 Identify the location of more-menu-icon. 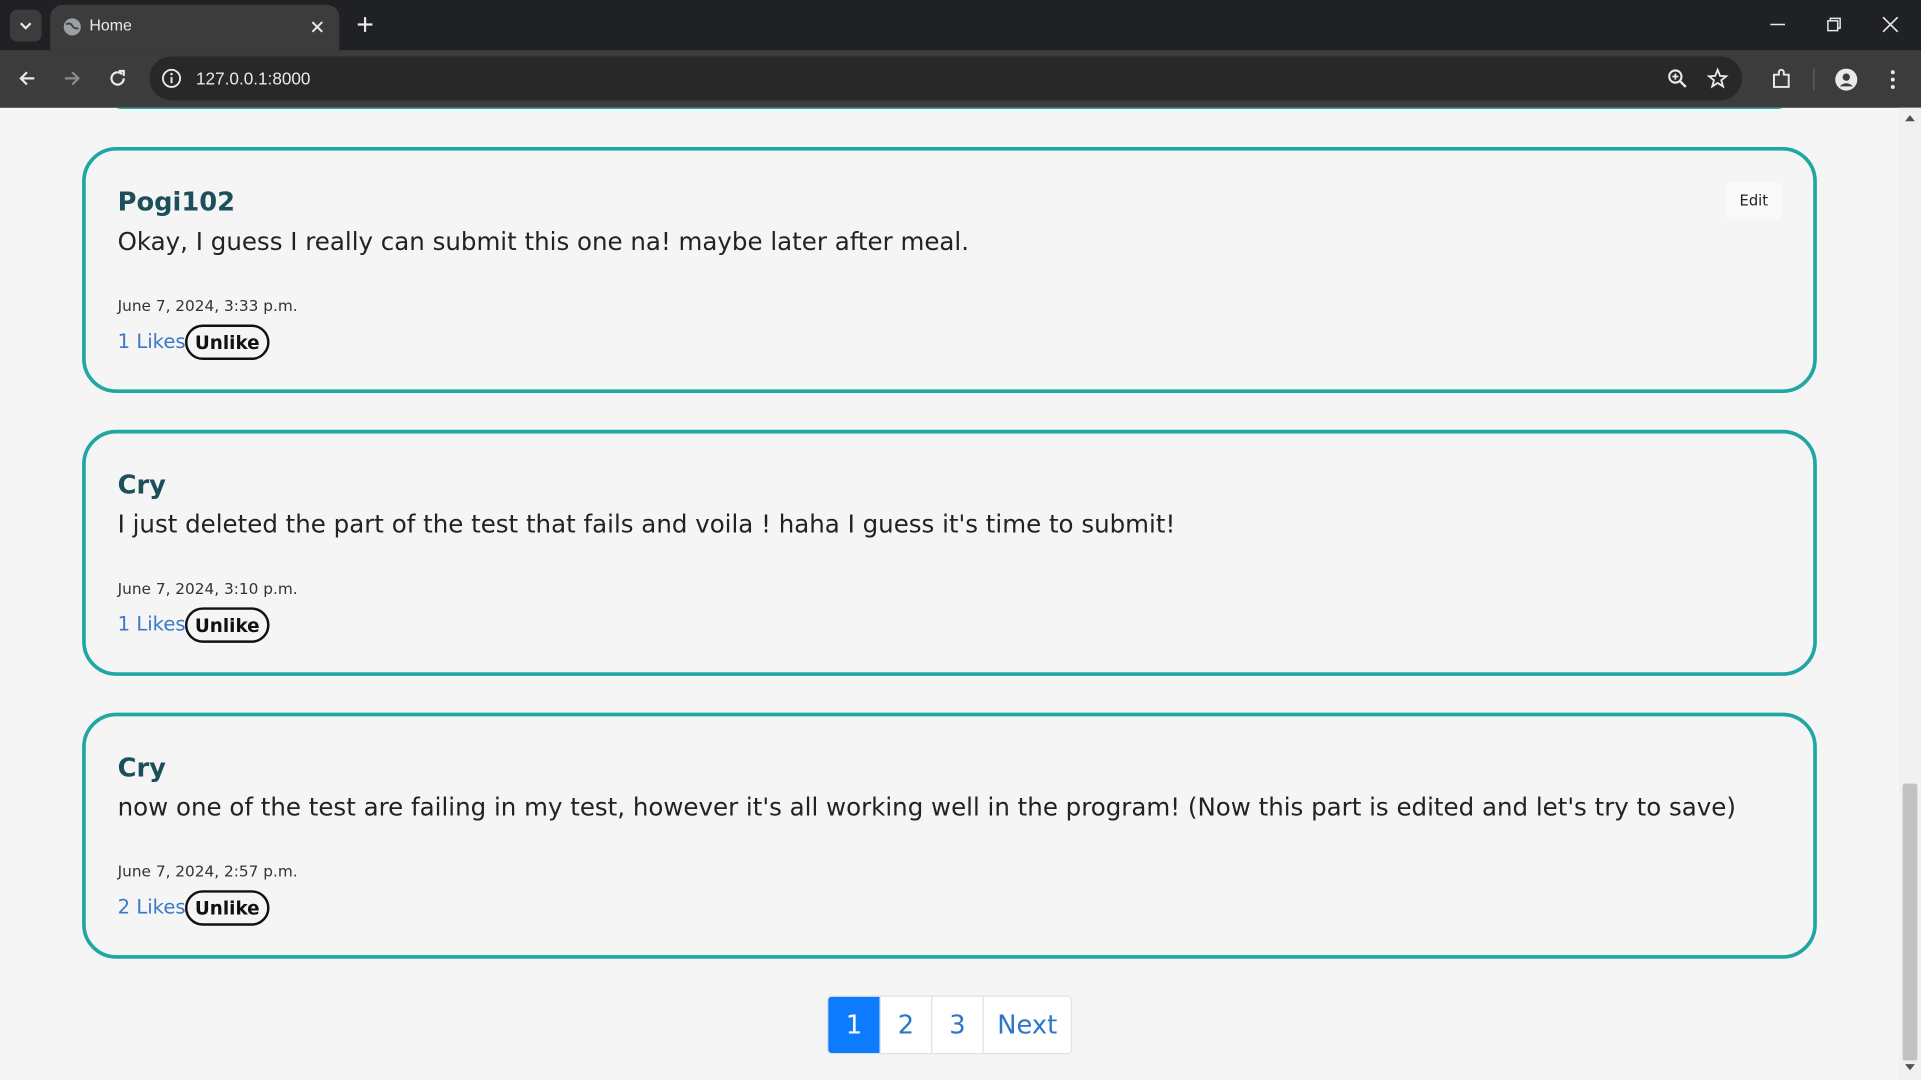
(1893, 79).